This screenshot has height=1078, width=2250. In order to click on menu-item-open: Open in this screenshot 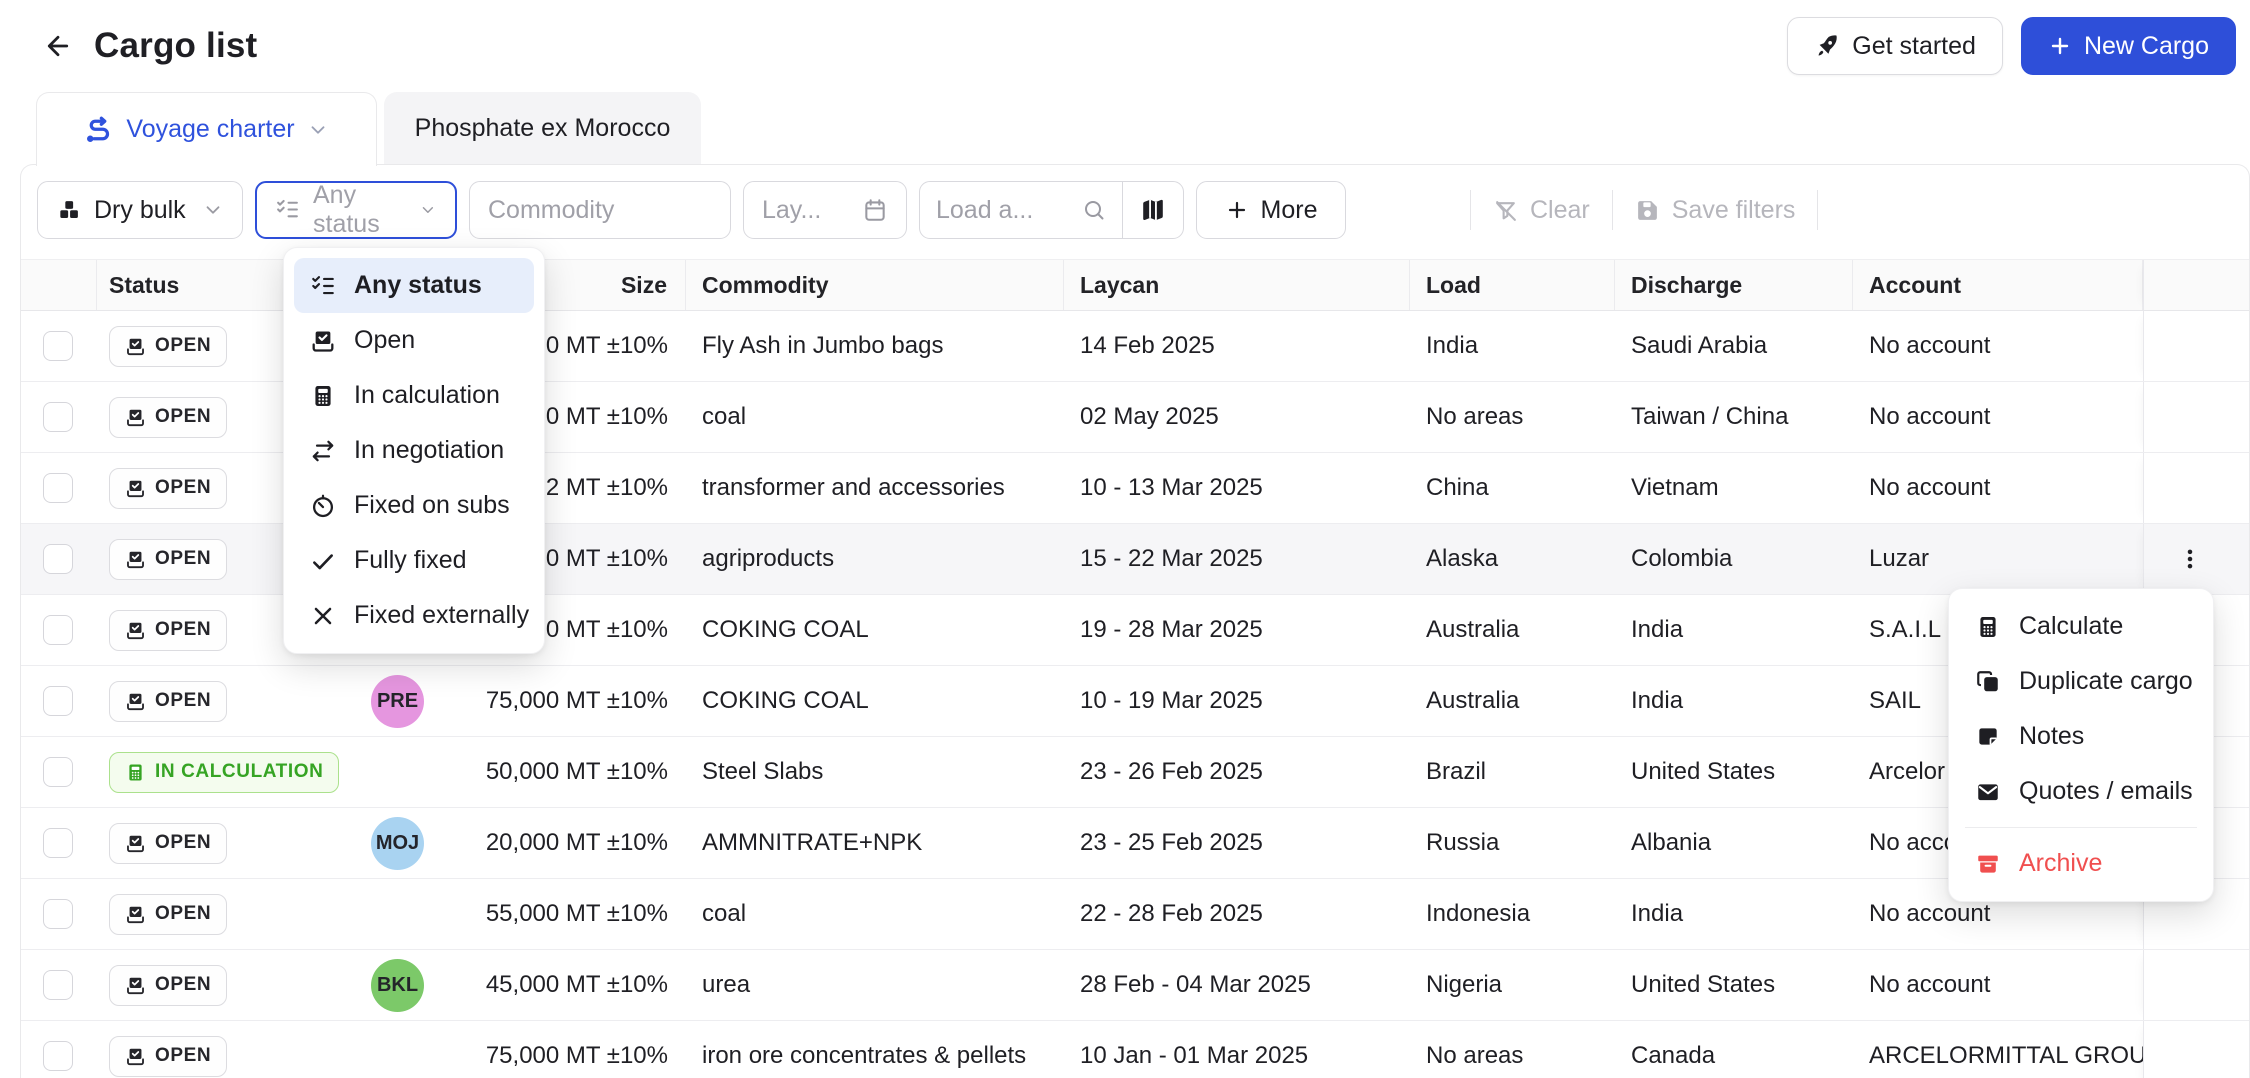, I will do `click(414, 340)`.